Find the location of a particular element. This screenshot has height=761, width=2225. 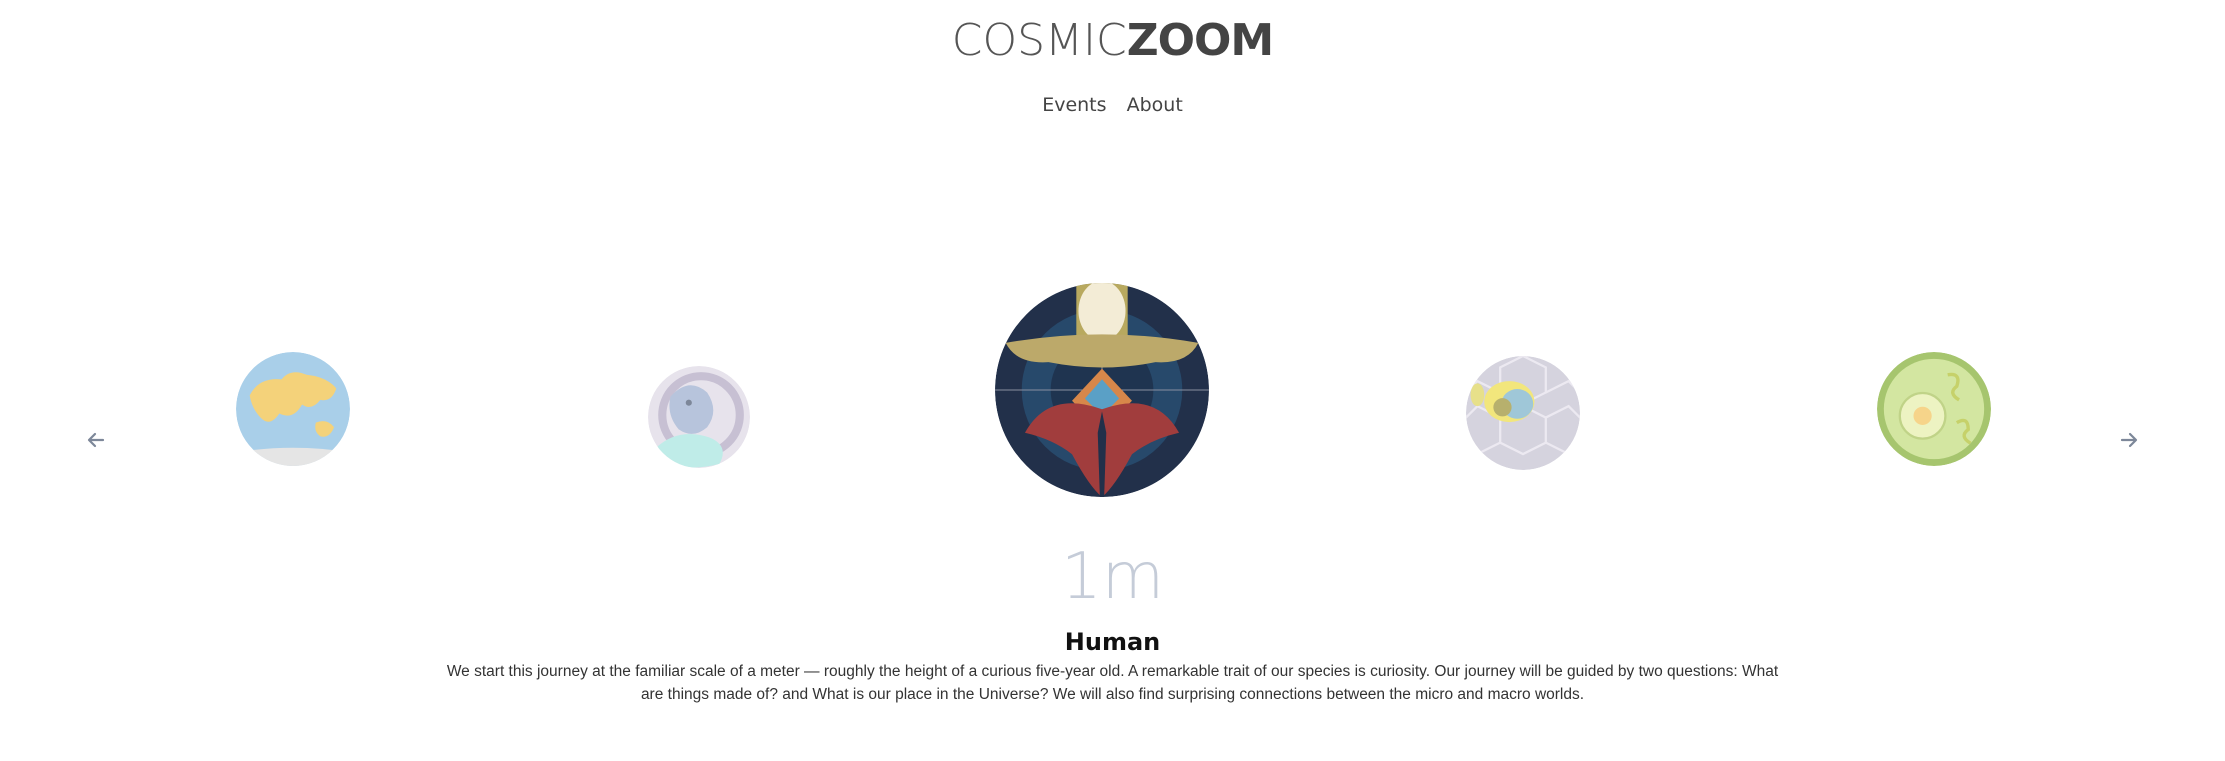

next-button is located at coordinates (2129, 440).